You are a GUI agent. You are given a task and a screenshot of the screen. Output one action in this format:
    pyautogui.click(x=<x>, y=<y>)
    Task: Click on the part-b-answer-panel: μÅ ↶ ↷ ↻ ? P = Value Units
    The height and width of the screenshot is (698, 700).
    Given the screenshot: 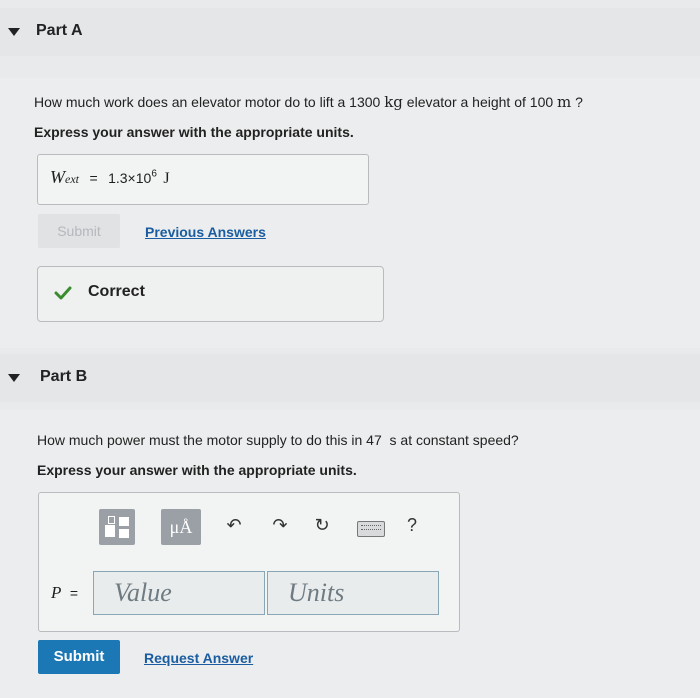 What is the action you would take?
    pyautogui.click(x=249, y=562)
    